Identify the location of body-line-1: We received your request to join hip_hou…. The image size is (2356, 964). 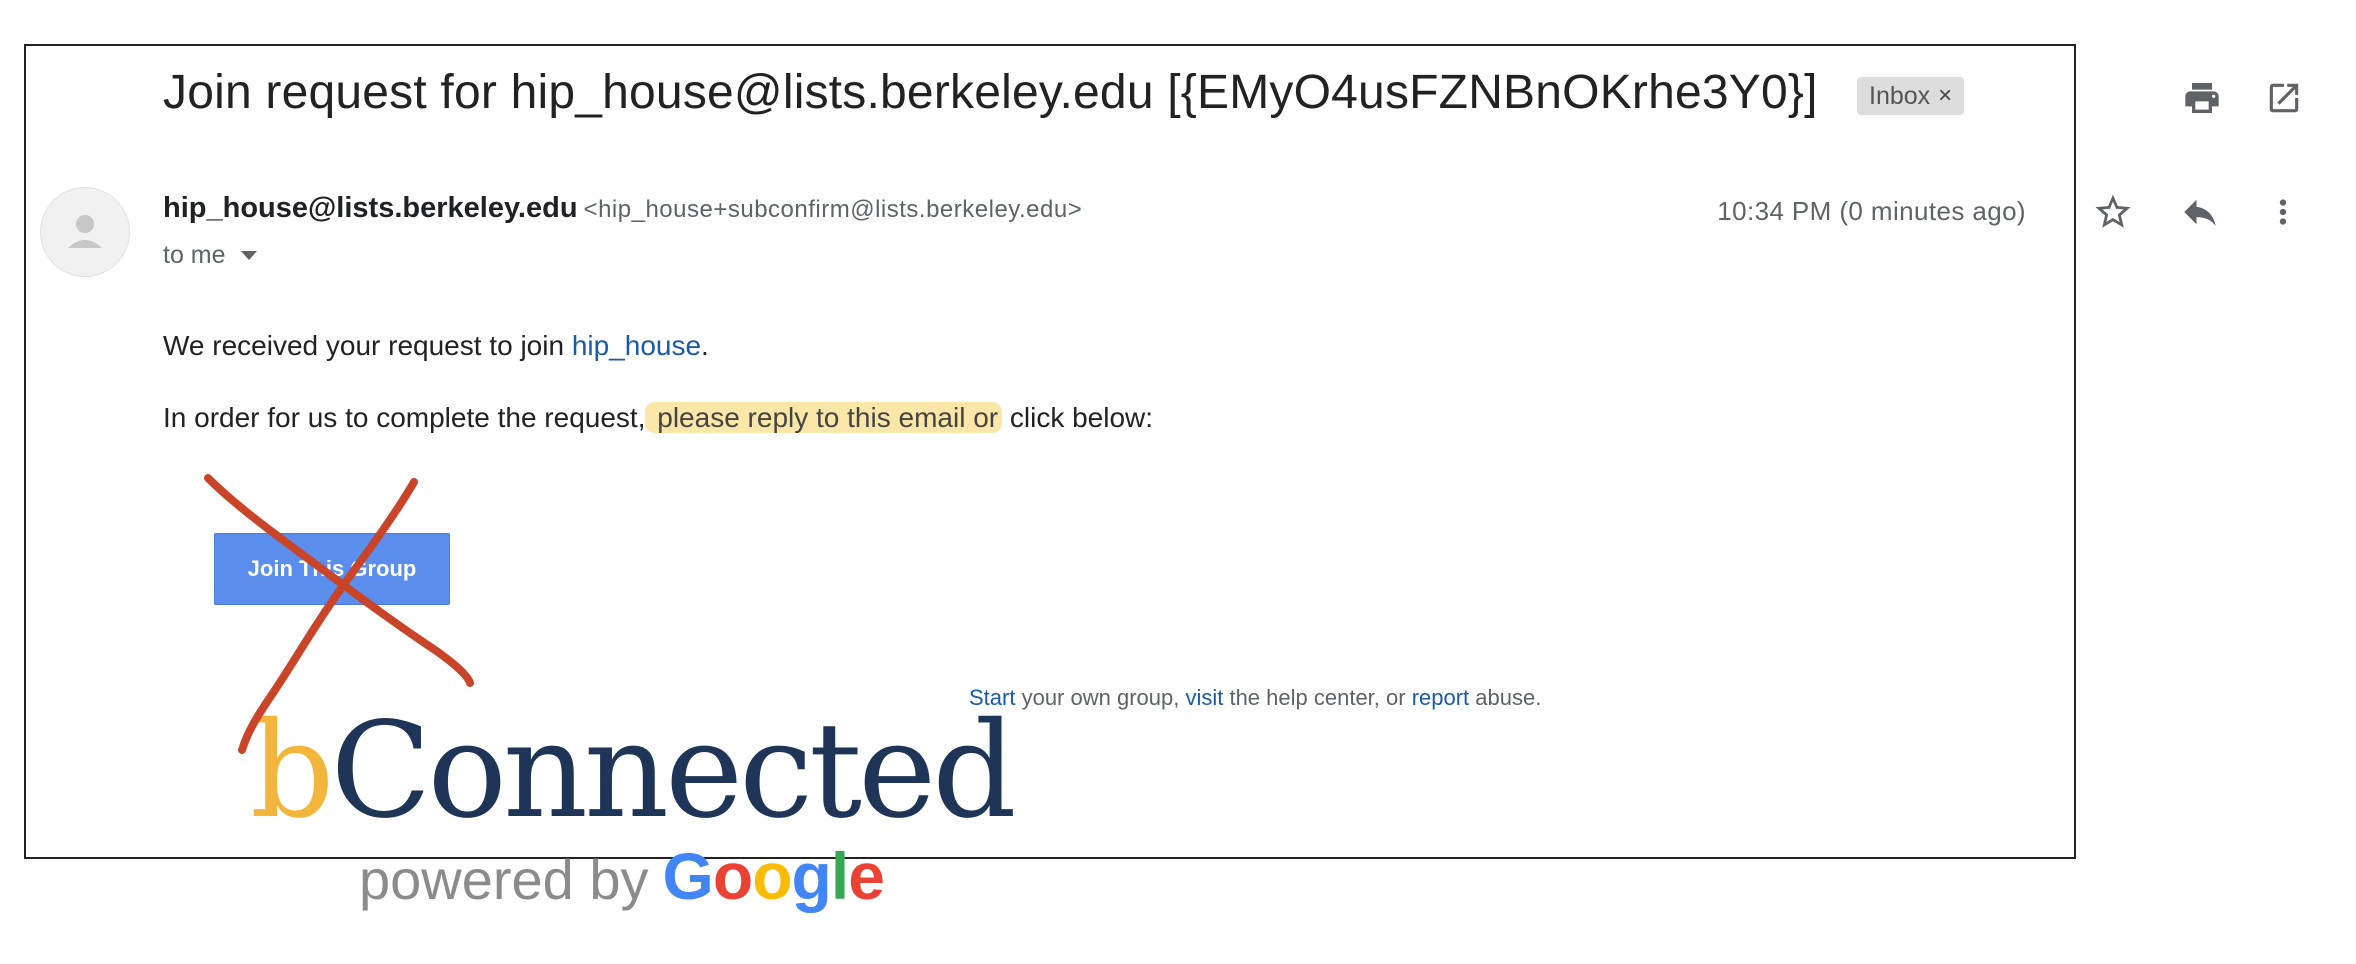
(436, 346).